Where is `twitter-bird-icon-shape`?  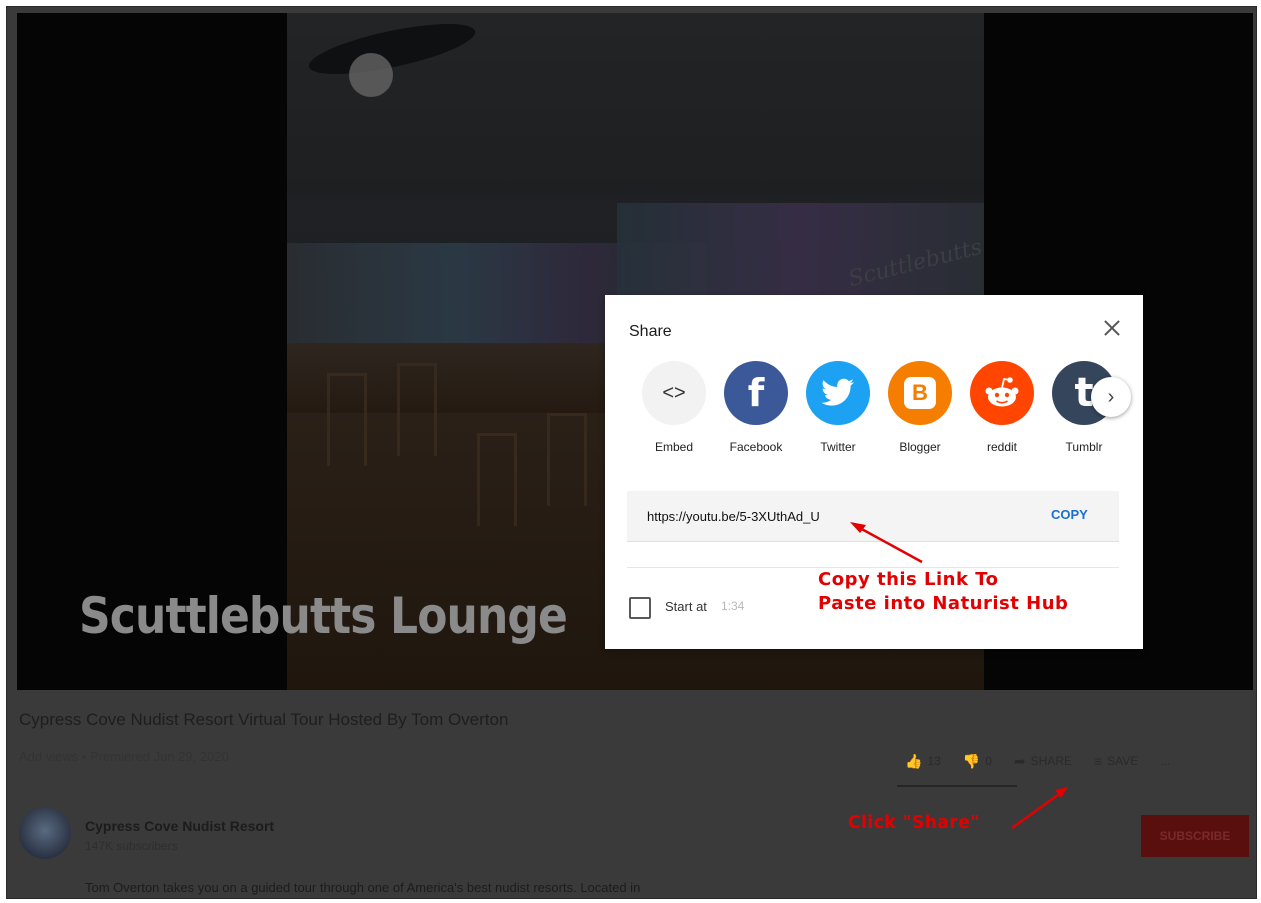 twitter-bird-icon-shape is located at coordinates (837, 392).